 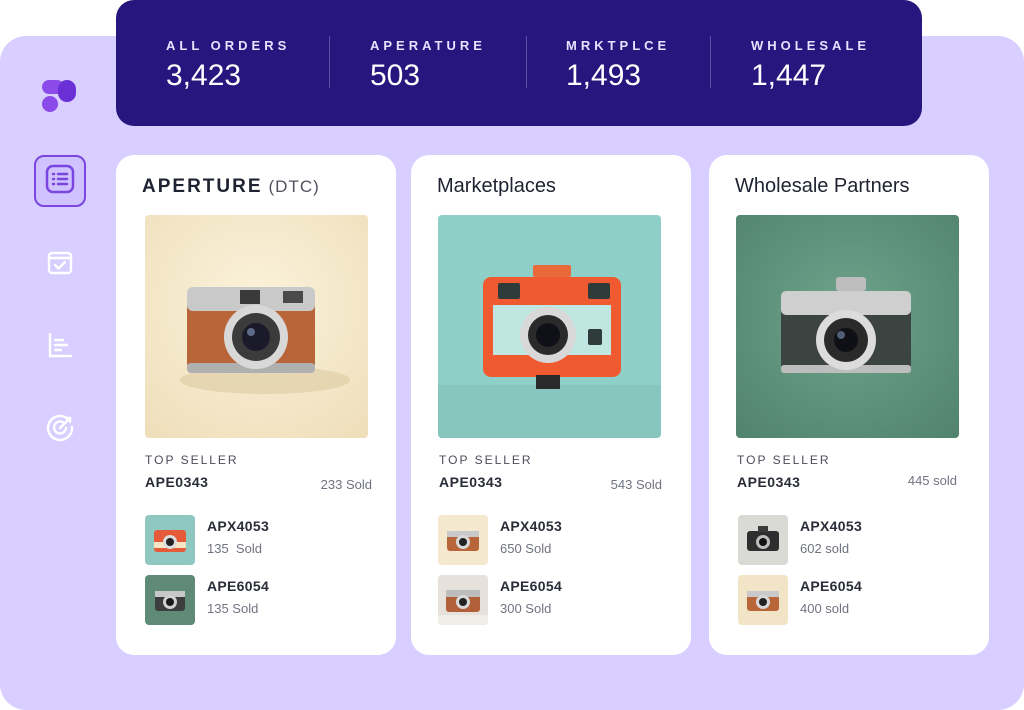 I want to click on stat-label: WHOLESALE, so click(x=811, y=45).